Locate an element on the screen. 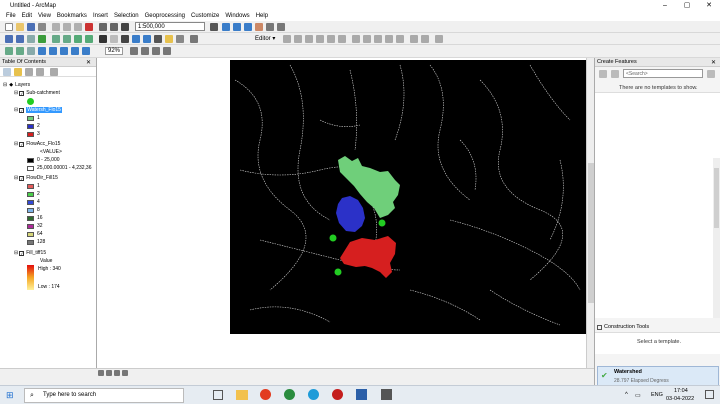 This screenshot has width=720, height=404. cut-icon is located at coordinates (56, 27).